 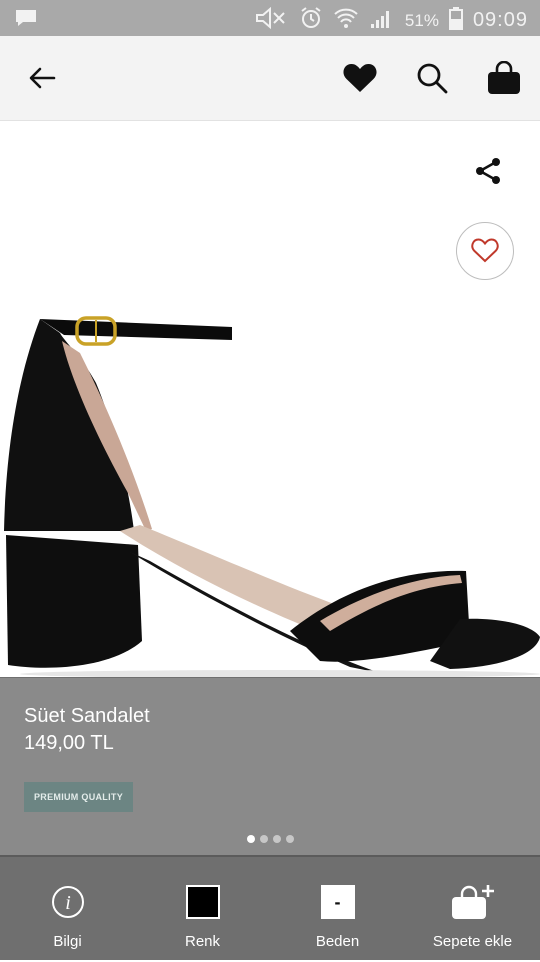 I want to click on heart-outline-icon, so click(x=485, y=250).